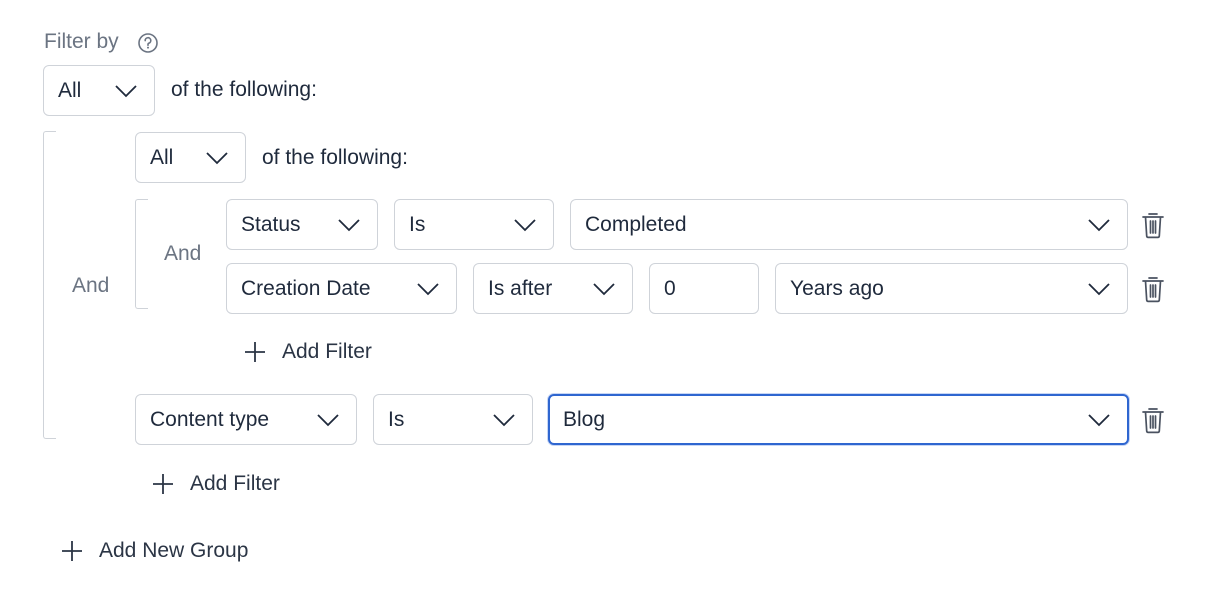 The width and height of the screenshot is (1228, 610). I want to click on content-type-value-value: Blog, so click(584, 419).